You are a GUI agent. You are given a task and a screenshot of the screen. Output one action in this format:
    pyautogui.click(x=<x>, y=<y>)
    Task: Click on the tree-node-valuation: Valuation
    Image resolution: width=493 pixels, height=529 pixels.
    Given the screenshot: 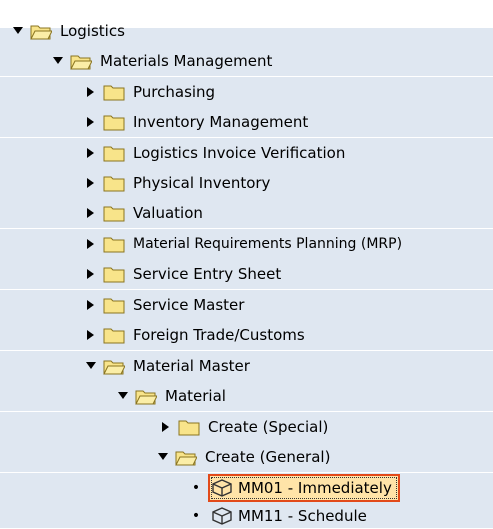 What is the action you would take?
    pyautogui.click(x=246, y=213)
    